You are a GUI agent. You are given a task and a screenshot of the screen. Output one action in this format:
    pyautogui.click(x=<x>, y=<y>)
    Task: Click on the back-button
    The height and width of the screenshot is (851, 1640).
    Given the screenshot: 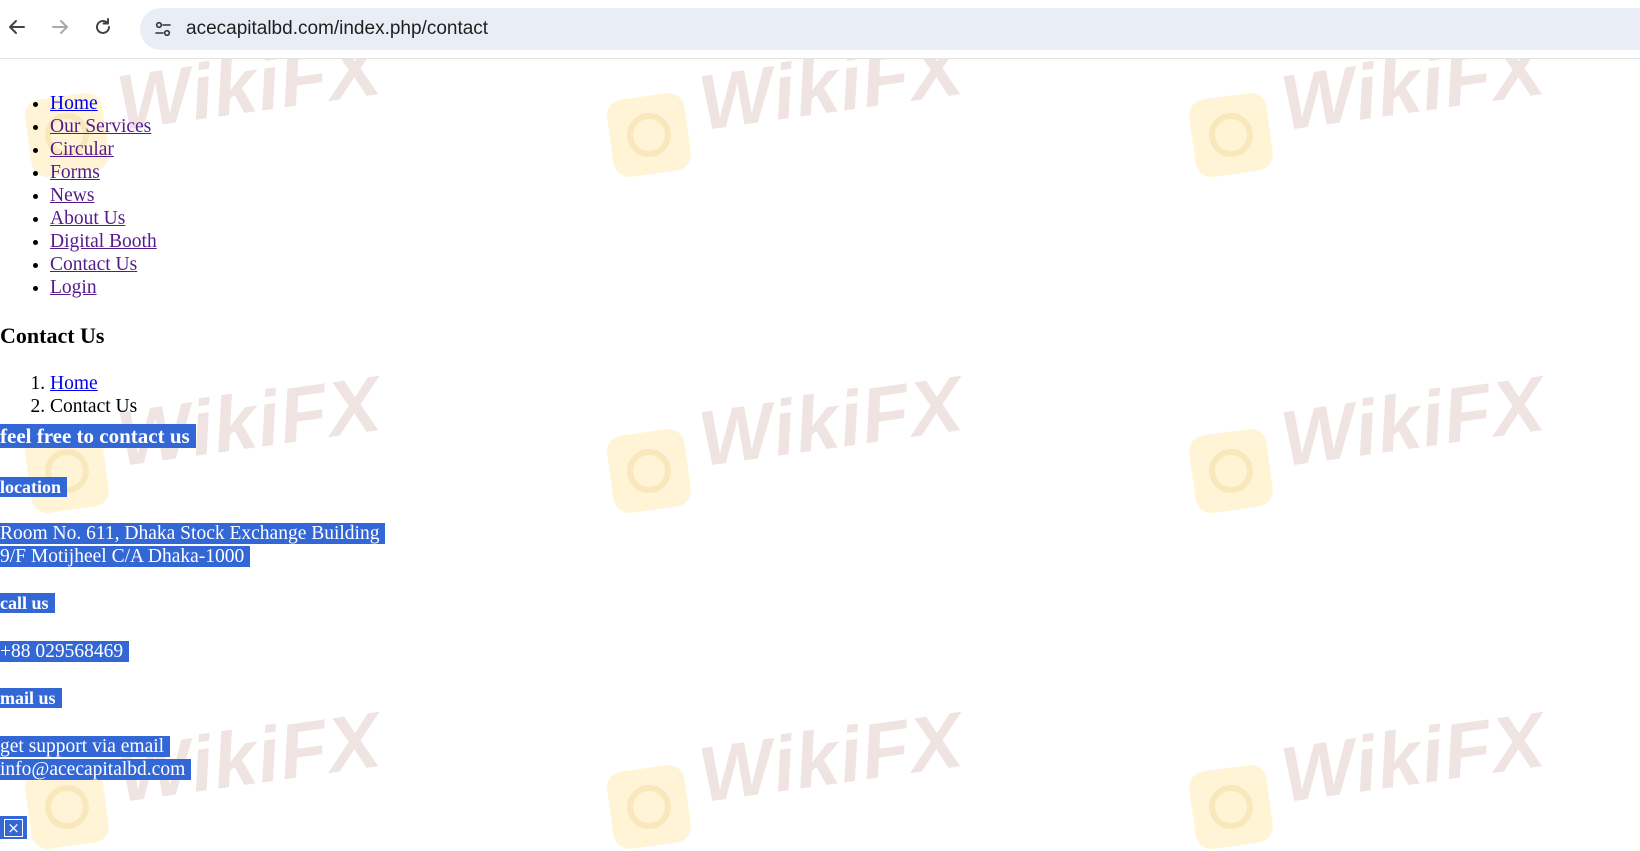 What is the action you would take?
    pyautogui.click(x=17, y=27)
    